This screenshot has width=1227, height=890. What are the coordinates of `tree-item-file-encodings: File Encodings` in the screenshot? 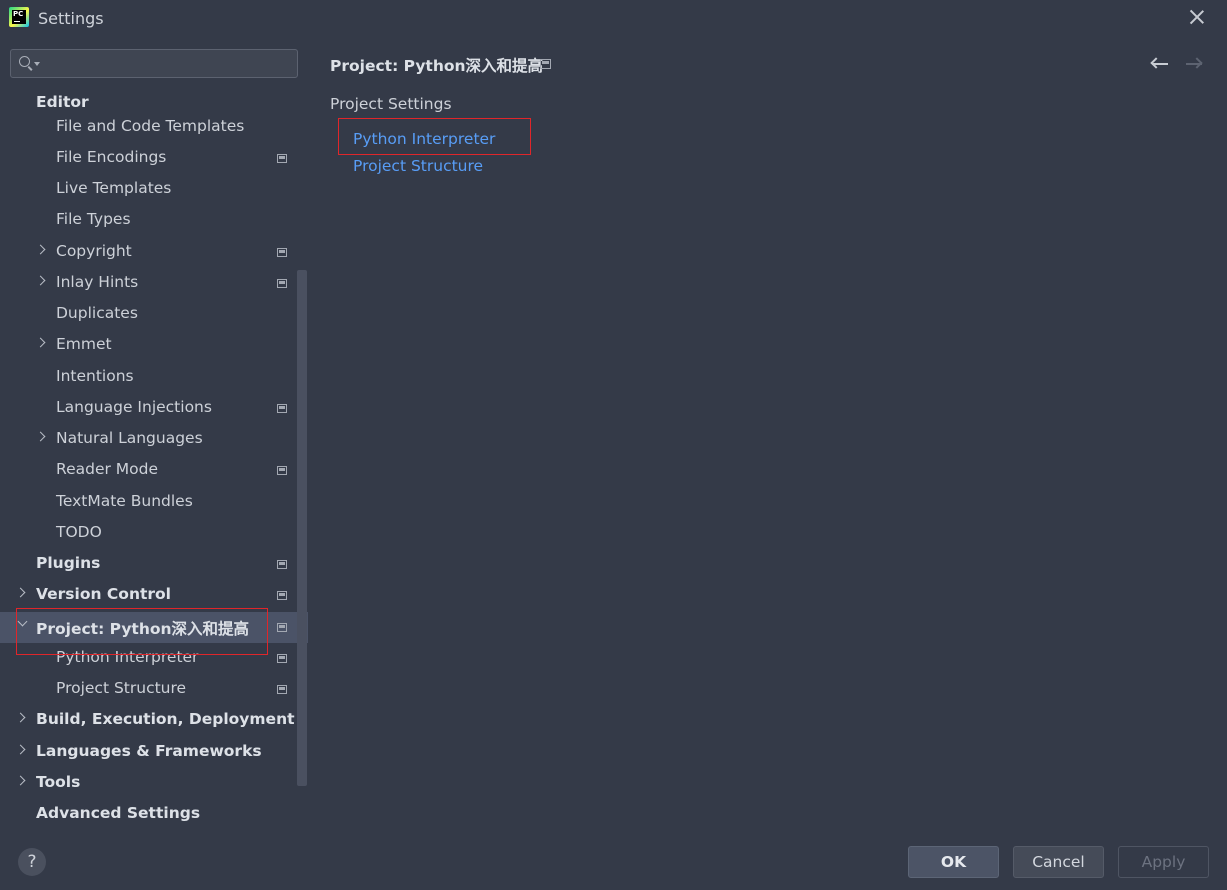 It's located at (154, 158).